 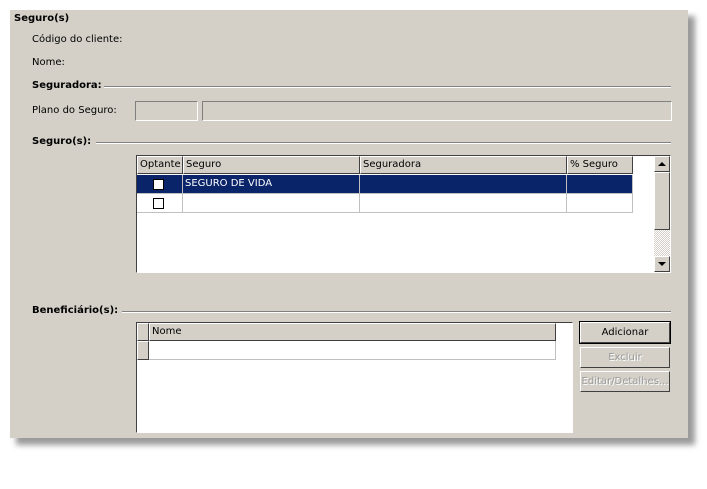 I want to click on plano-code-field, so click(x=166, y=111).